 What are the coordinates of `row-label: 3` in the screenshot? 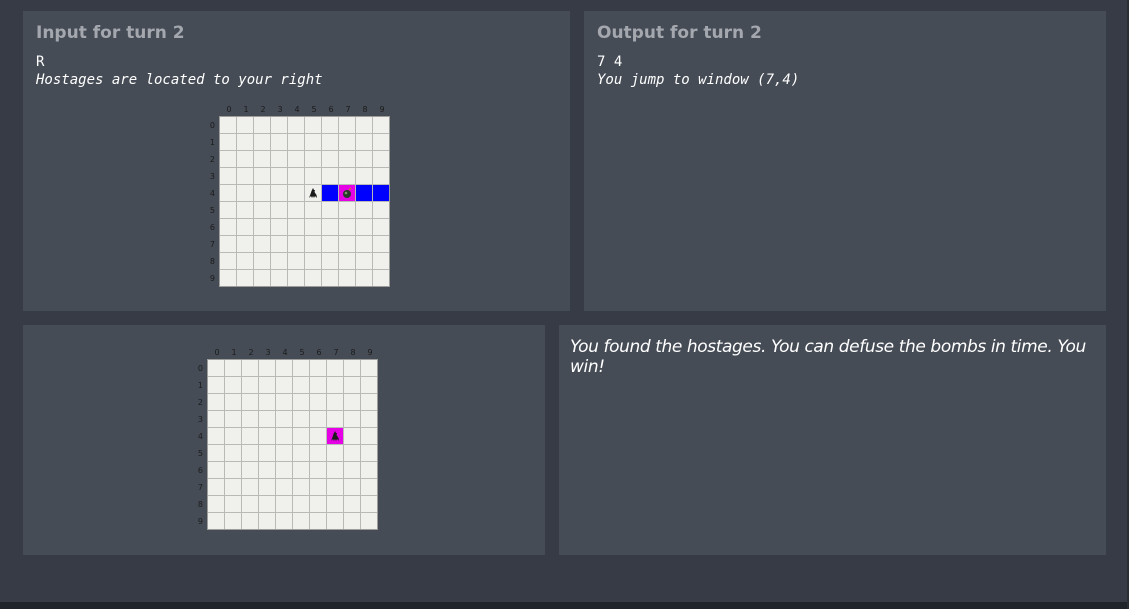 It's located at (200, 419).